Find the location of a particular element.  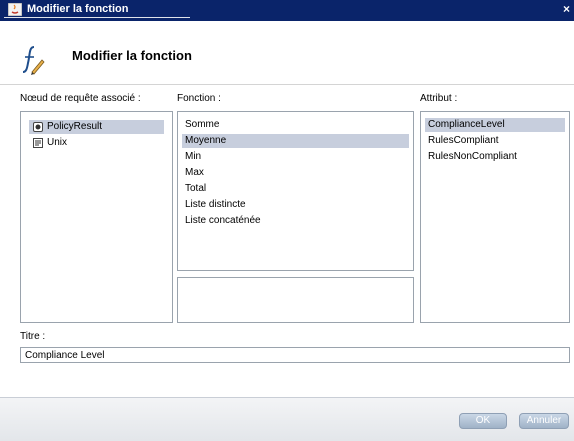

title-field is located at coordinates (295, 355).